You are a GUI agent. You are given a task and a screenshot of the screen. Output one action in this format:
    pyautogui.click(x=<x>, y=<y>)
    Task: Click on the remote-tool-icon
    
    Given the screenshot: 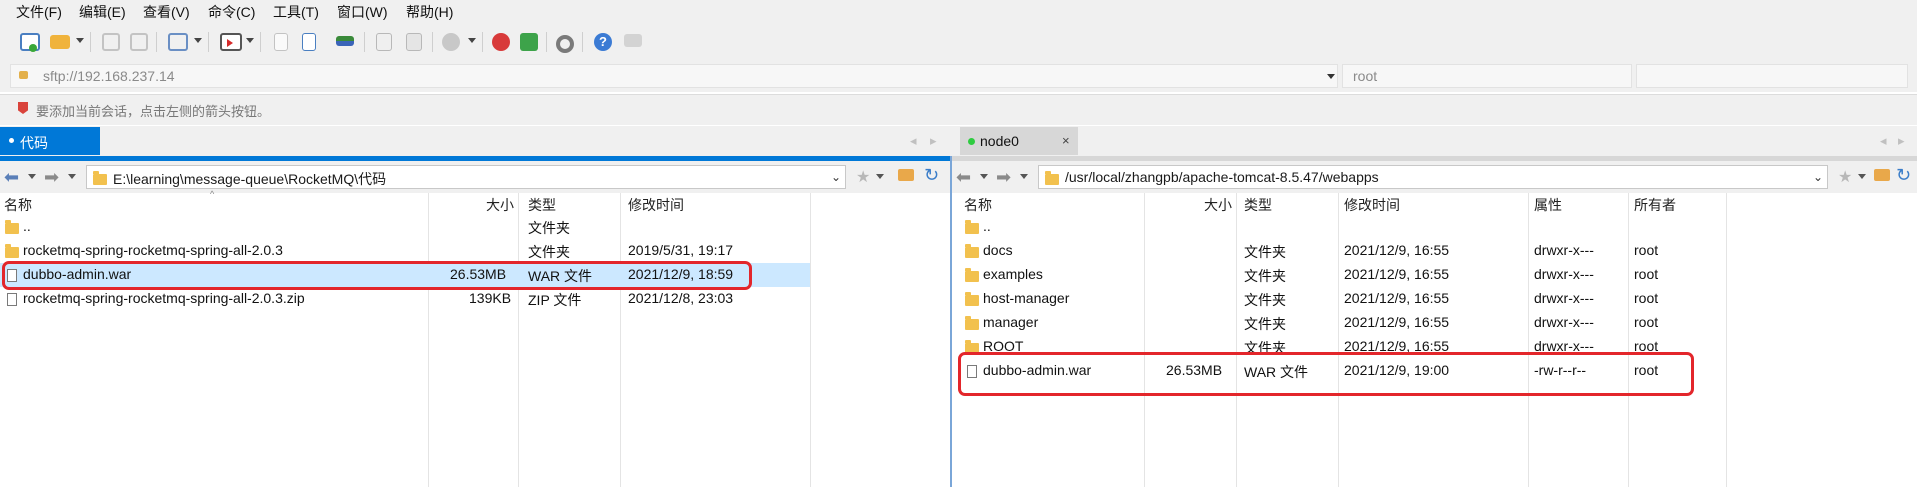 What is the action you would take?
    pyautogui.click(x=529, y=42)
    